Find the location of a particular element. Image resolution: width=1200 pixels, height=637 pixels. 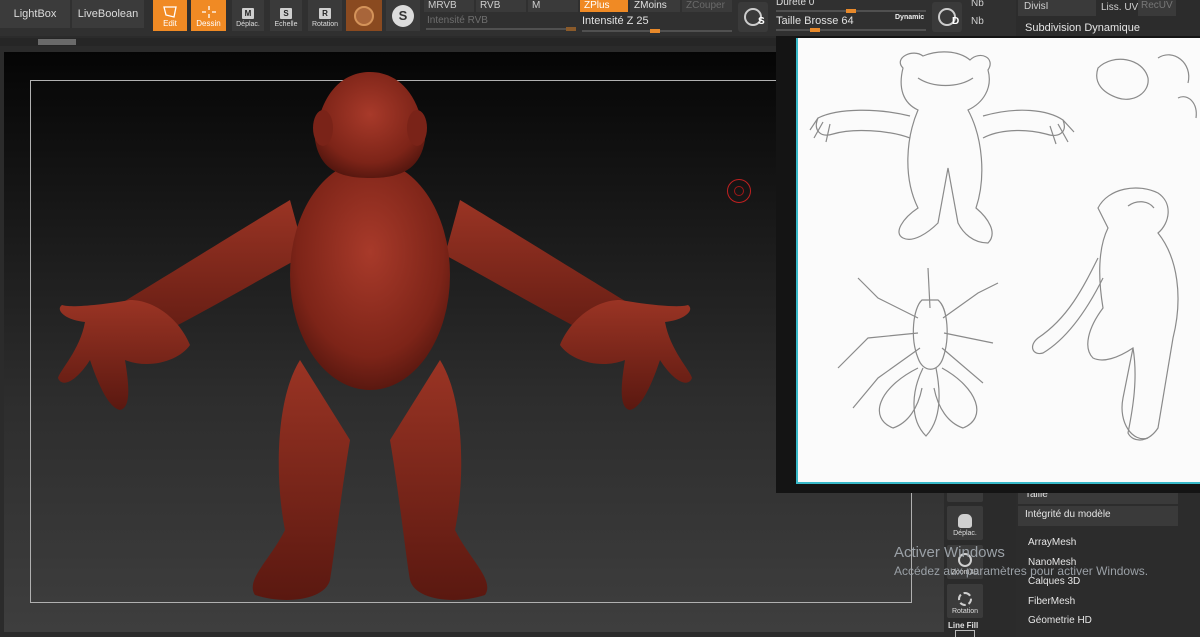

m-toggle: M is located at coordinates (553, 6).